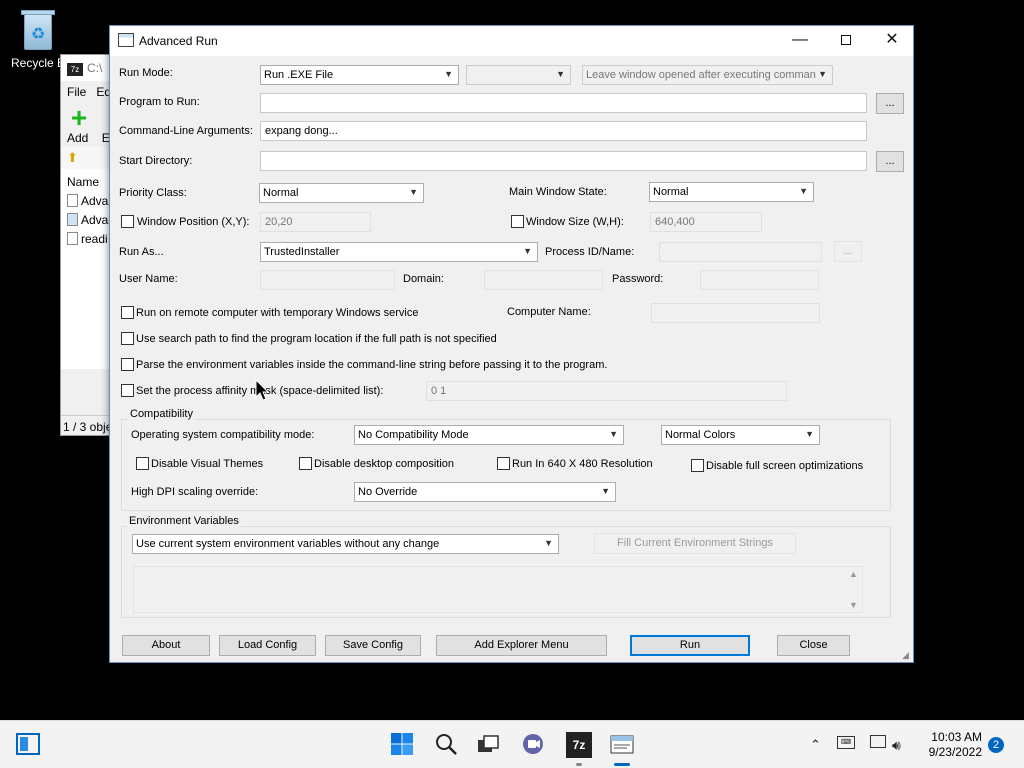  What do you see at coordinates (813, 645) in the screenshot?
I see `close-button: Close` at bounding box center [813, 645].